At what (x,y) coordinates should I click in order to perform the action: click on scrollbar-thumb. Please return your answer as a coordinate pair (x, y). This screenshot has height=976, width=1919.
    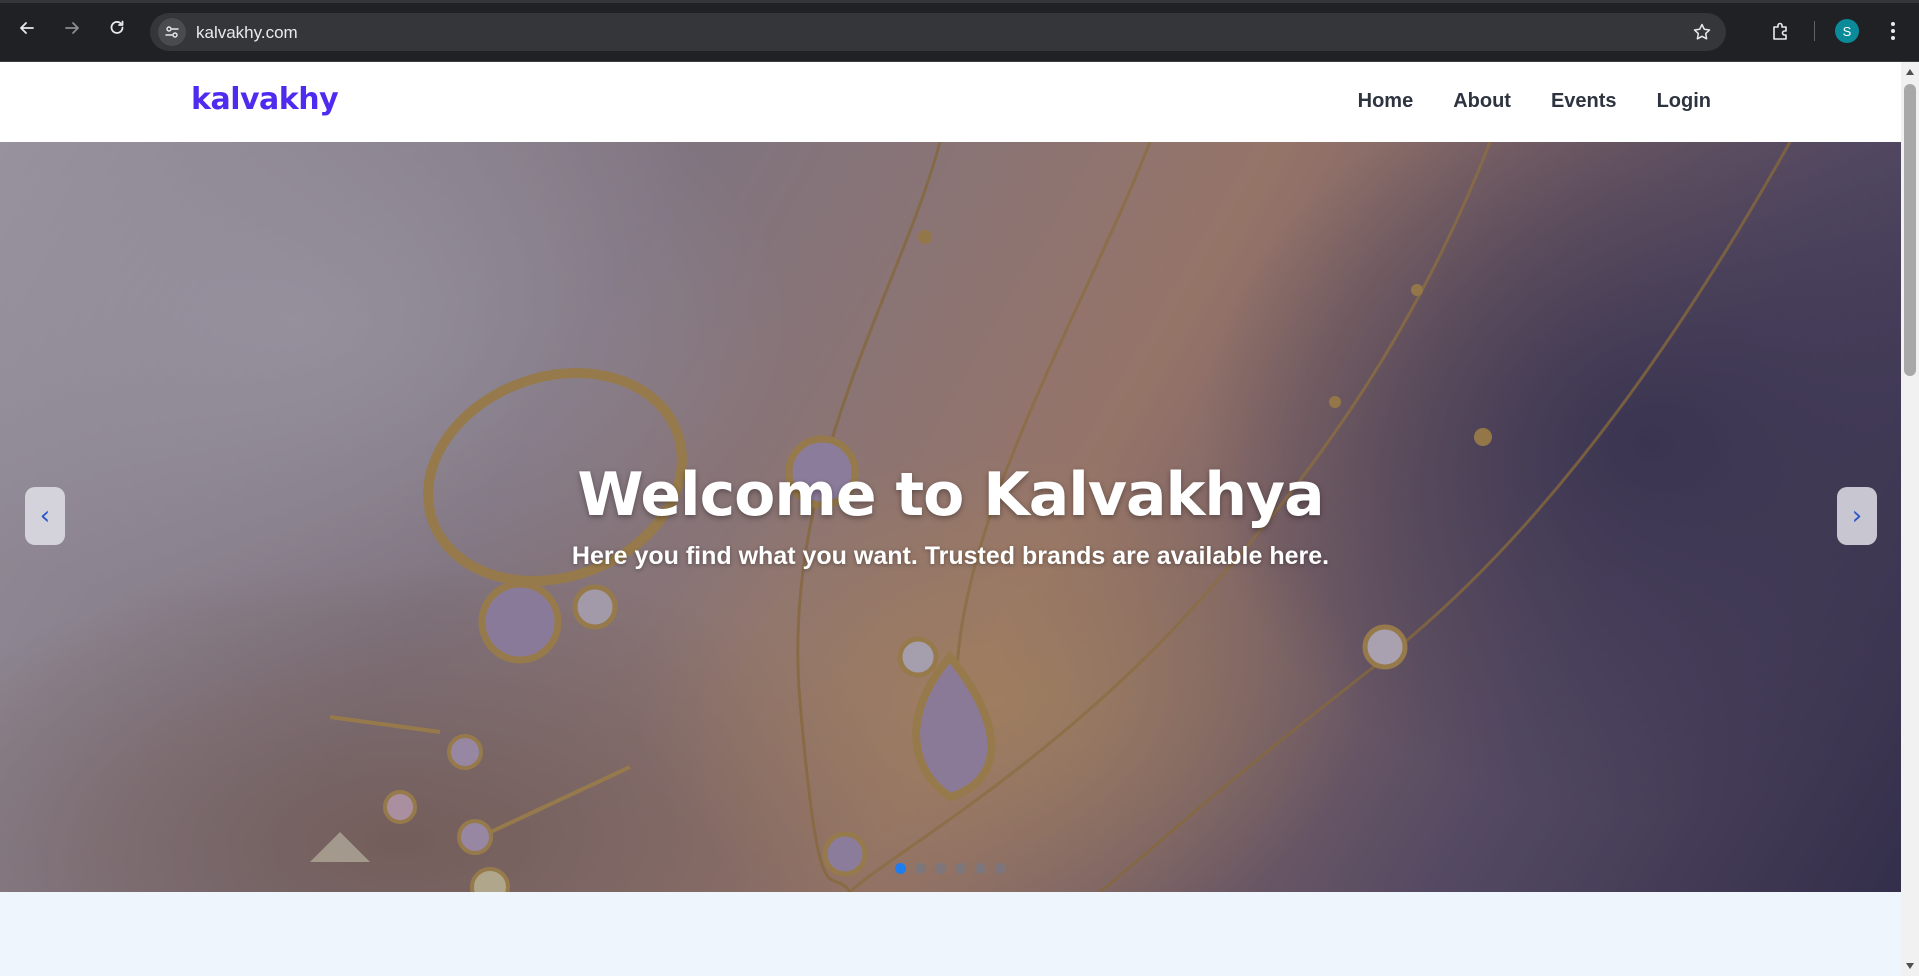
    Looking at the image, I should click on (1910, 230).